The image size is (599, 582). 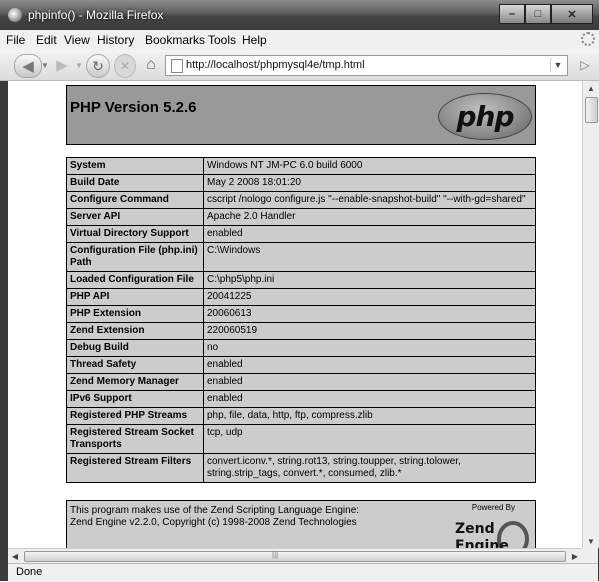 I want to click on zend-engine-logo: Zend Engine, so click(x=490, y=531).